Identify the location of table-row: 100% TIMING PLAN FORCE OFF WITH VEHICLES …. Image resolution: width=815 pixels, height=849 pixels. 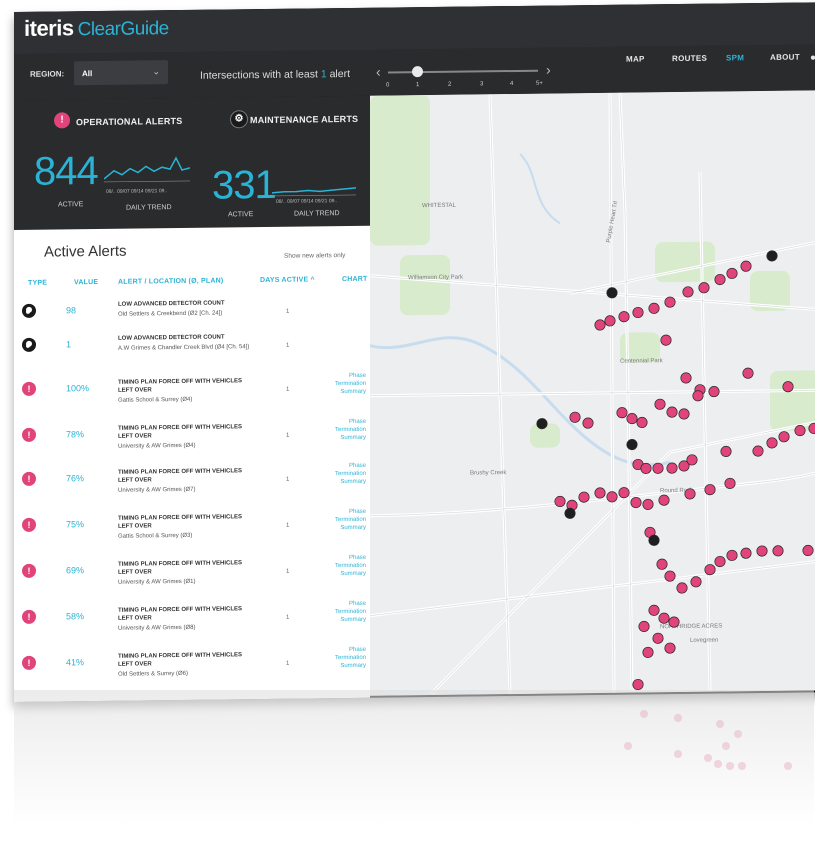
(192, 388).